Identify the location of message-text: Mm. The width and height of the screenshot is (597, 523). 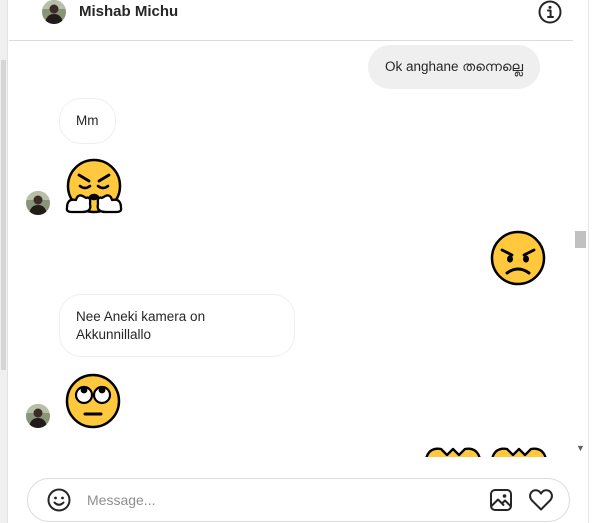
(87, 120).